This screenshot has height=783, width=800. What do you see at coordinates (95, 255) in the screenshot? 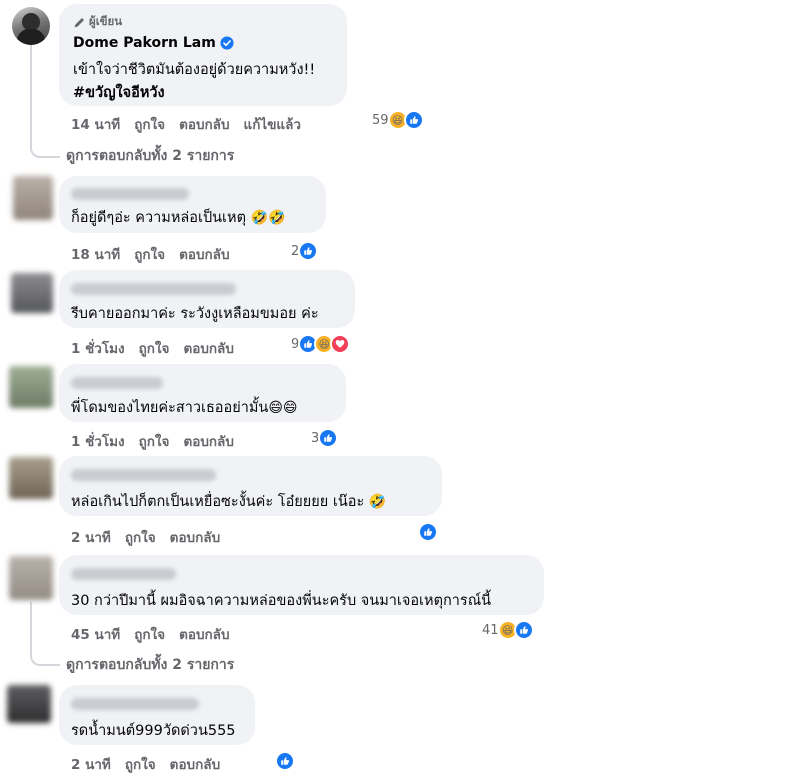
I see `timestamp: 18 นาที` at bounding box center [95, 255].